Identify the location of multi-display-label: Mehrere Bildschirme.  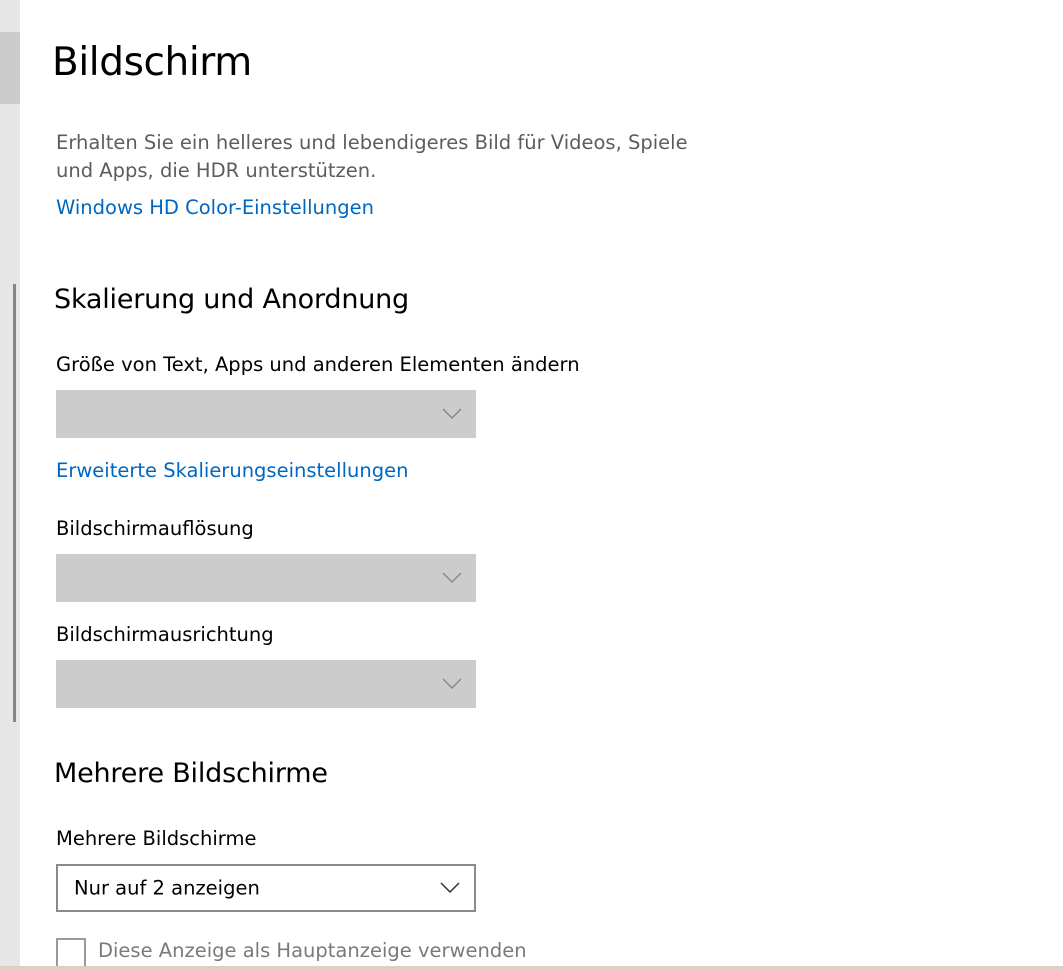
(156, 838).